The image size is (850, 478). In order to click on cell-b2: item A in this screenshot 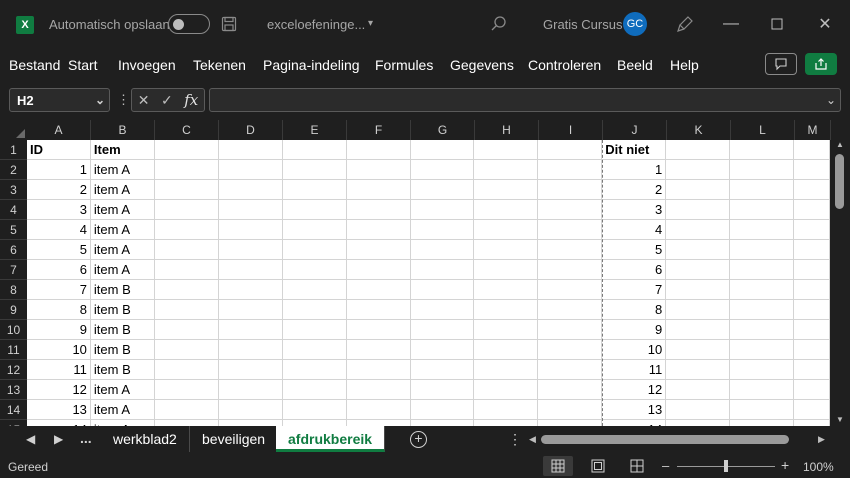, I will do `click(122, 170)`.